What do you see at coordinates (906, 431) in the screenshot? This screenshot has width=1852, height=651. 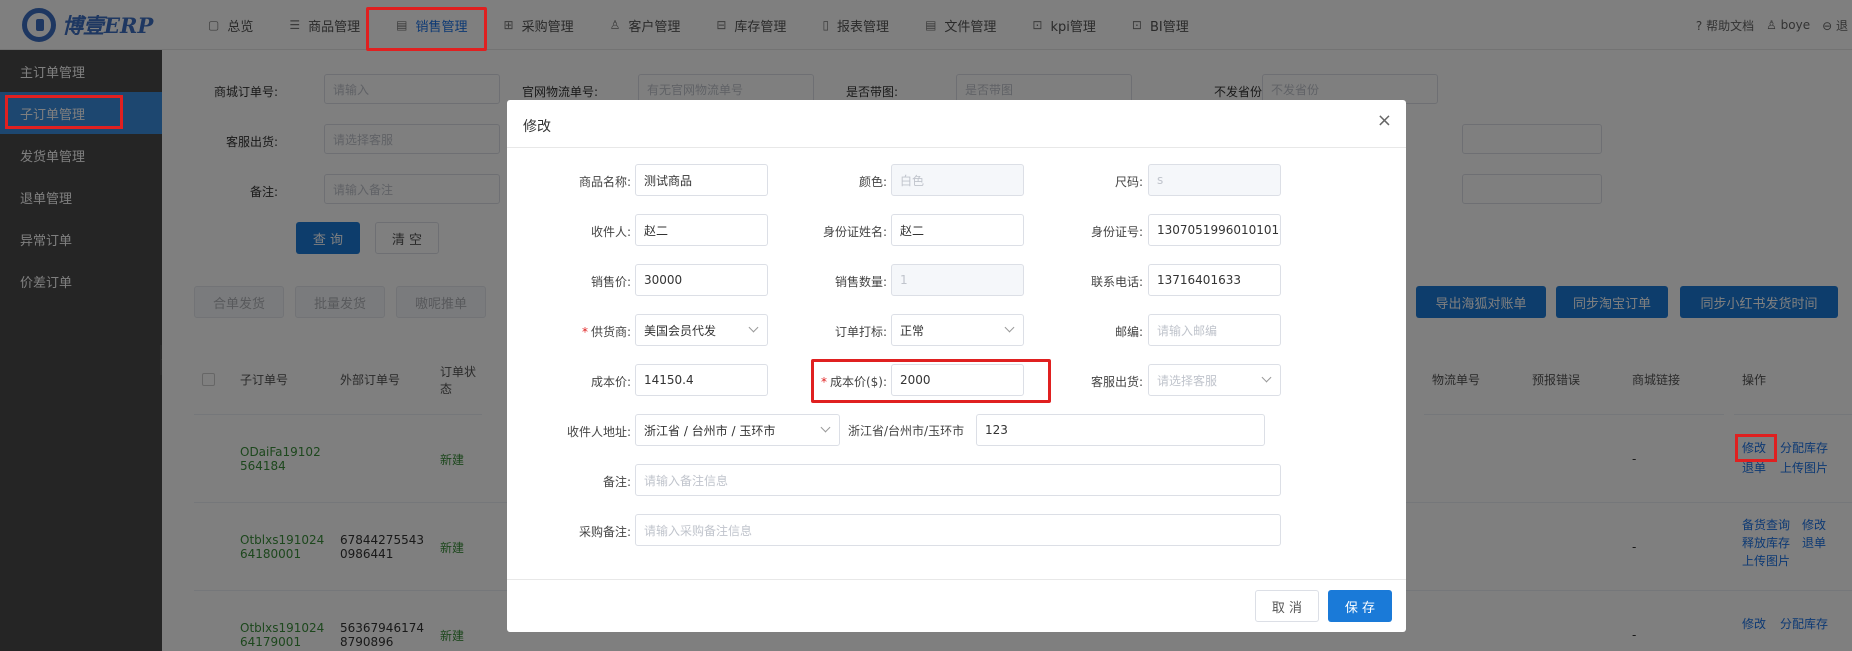 I see `region-text: 浙江省/台州市/玉环市` at bounding box center [906, 431].